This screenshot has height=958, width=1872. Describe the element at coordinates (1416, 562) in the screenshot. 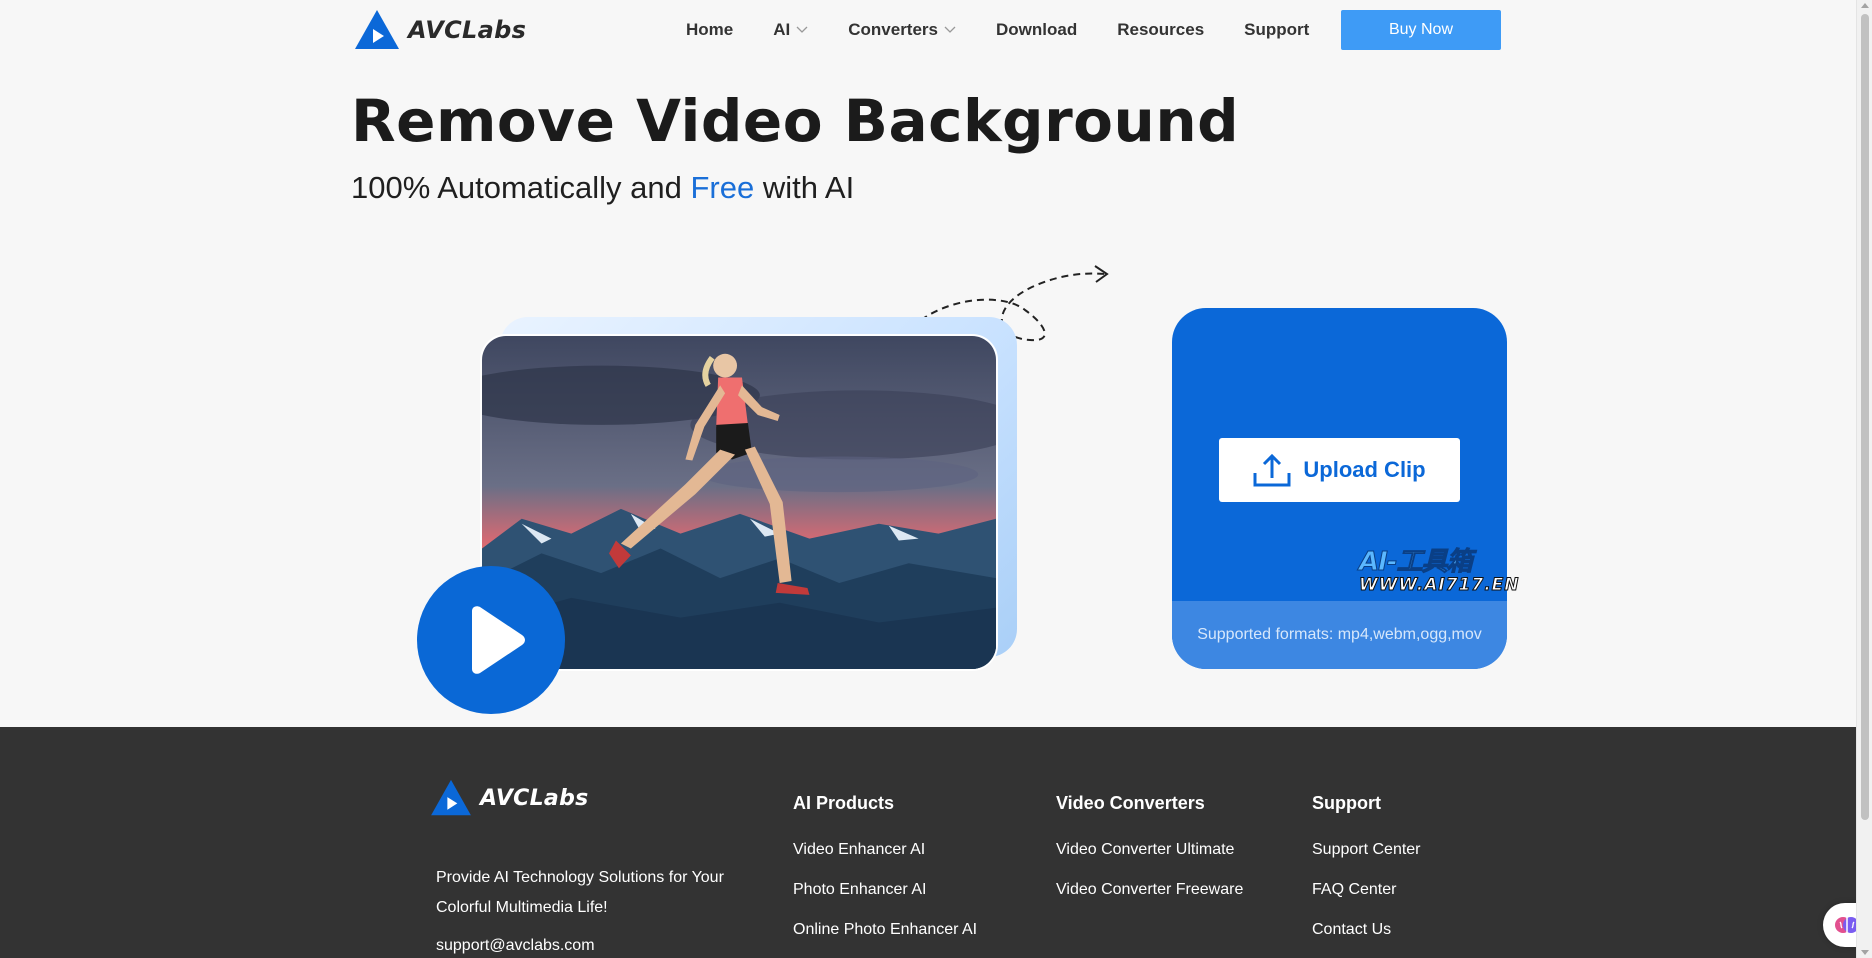

I see `watermark-top: AI-工具箱` at that location.